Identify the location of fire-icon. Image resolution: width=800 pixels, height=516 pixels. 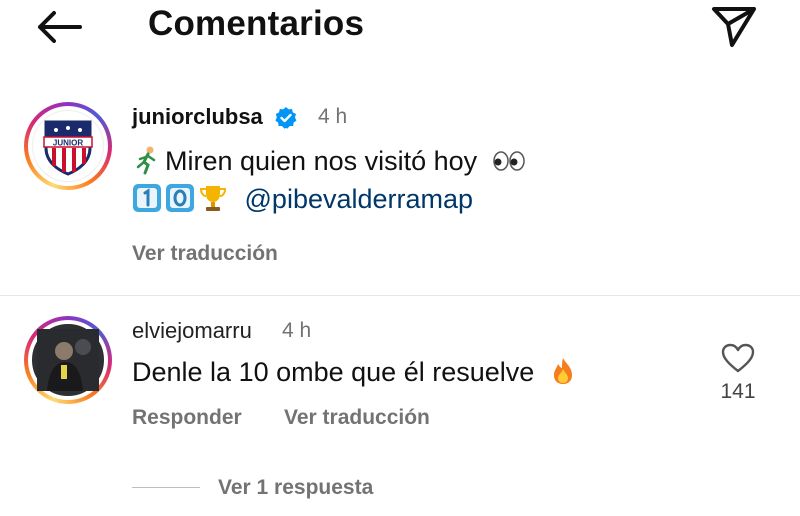
(563, 371).